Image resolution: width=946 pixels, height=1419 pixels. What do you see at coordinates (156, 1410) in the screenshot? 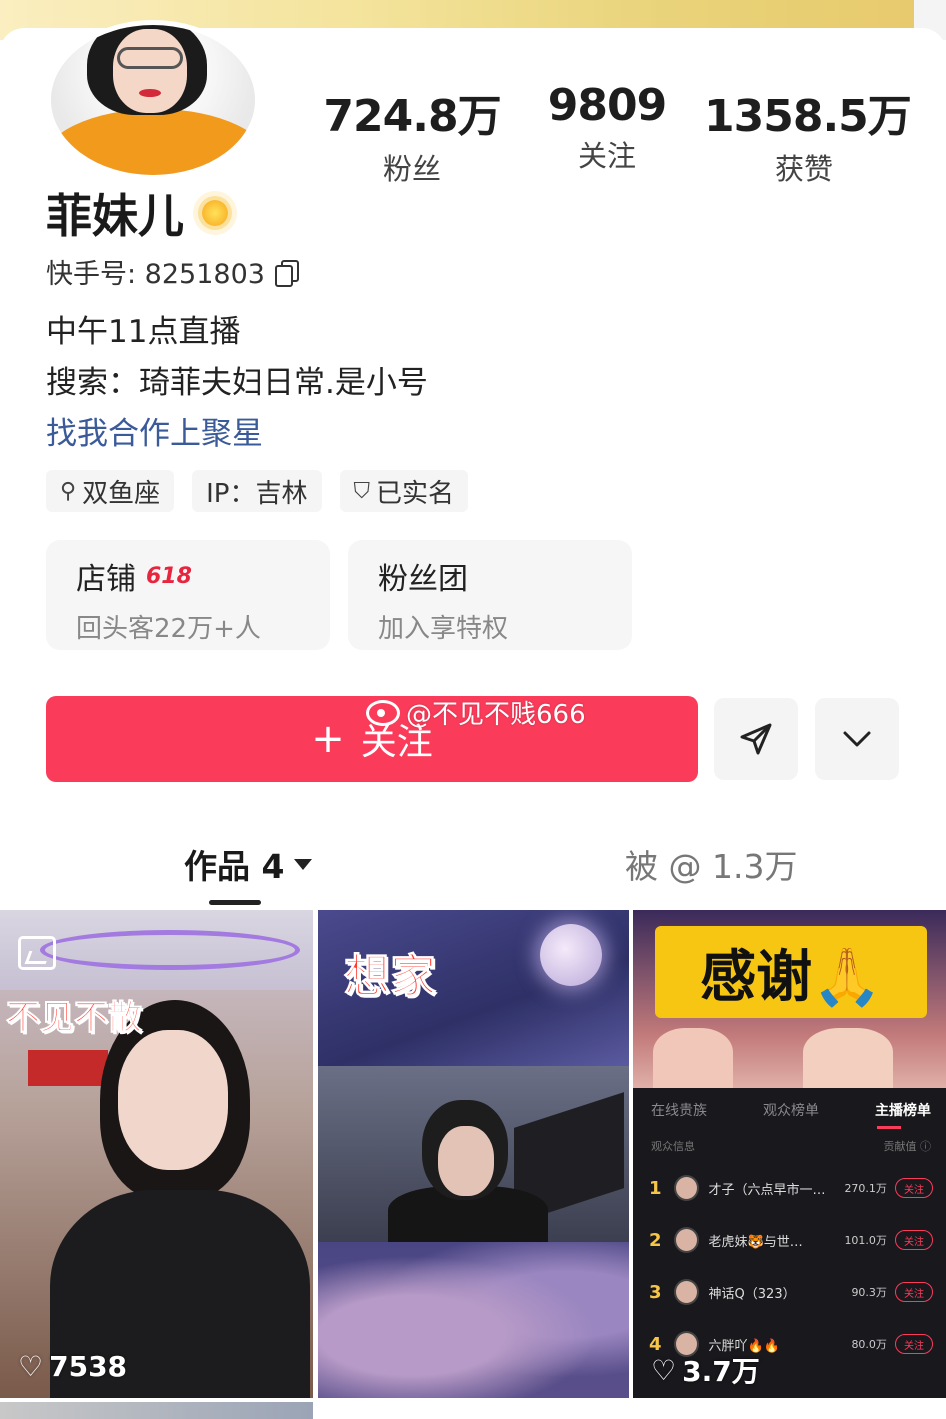
I see `video-tile-peek` at bounding box center [156, 1410].